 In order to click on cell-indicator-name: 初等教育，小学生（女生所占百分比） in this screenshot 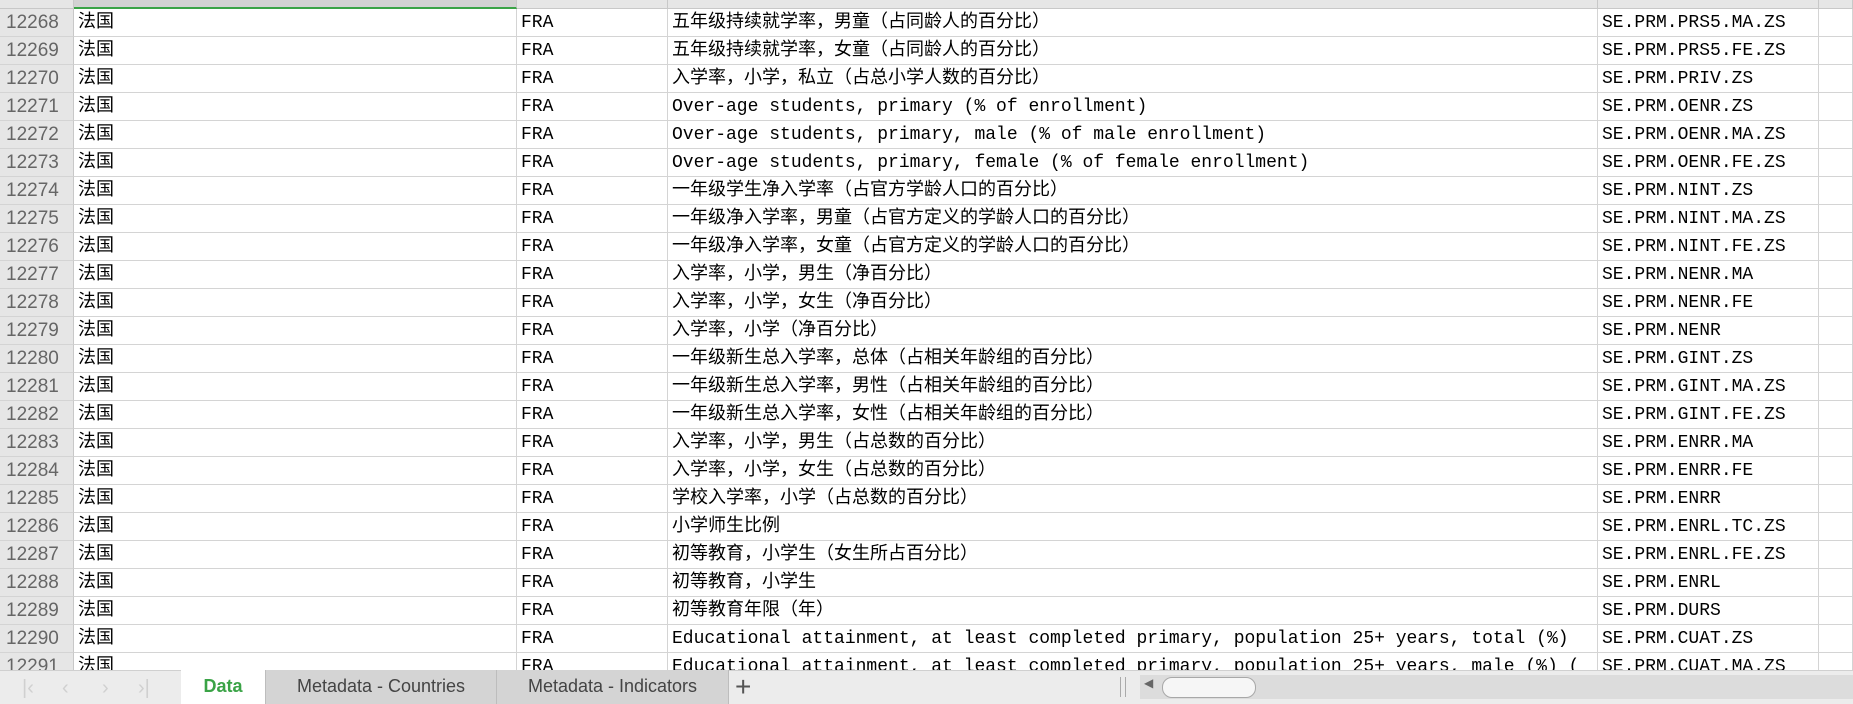, I will do `click(1133, 555)`.